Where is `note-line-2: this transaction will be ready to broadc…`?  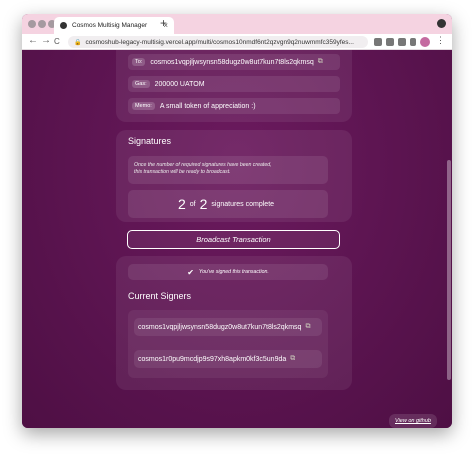
note-line-2: this transaction will be ready to broadc… is located at coordinates (182, 172).